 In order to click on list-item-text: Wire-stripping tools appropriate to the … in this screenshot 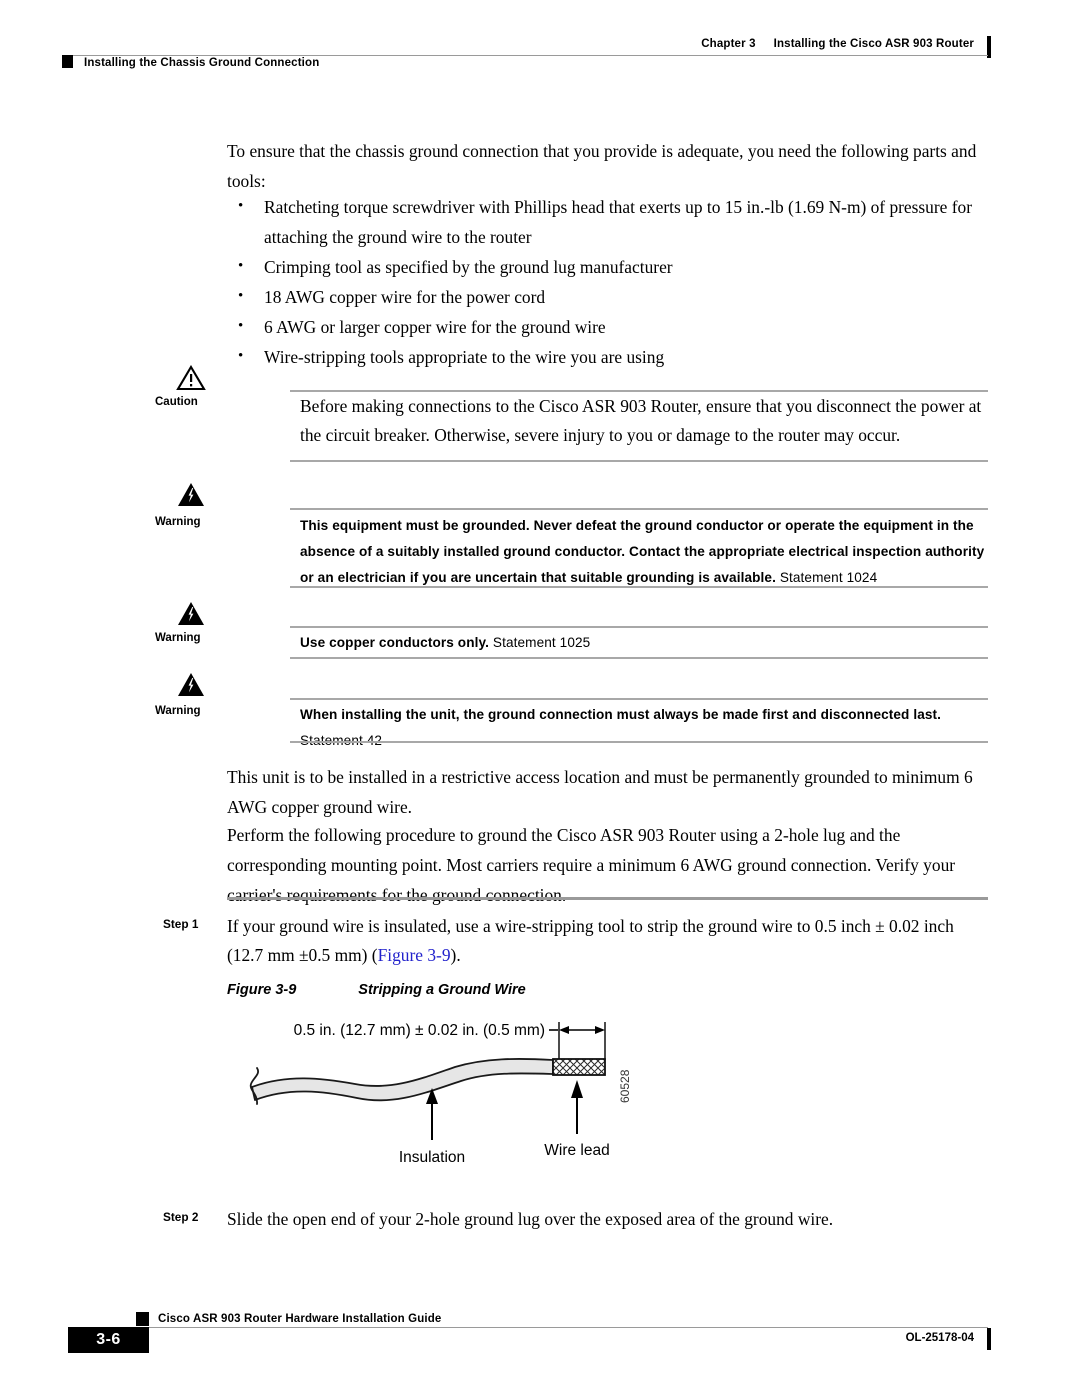, I will do `click(464, 357)`.